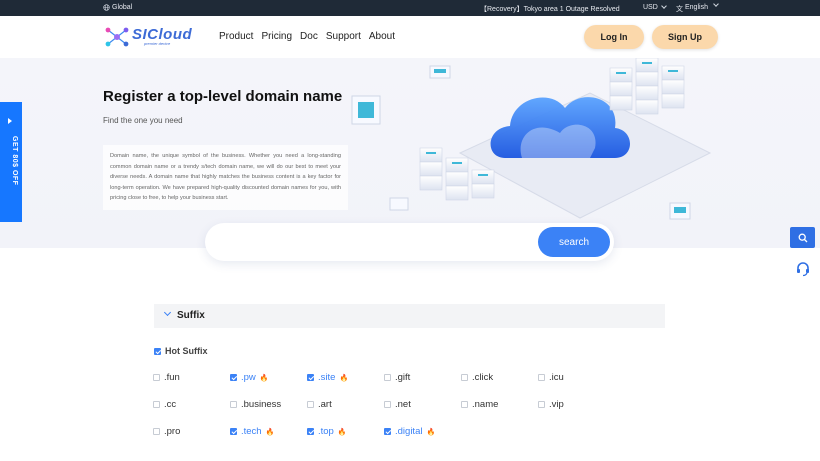 Image resolution: width=820 pixels, height=461 pixels. What do you see at coordinates (186, 351) in the screenshot?
I see `hot-suffix-label: Hot Suffix` at bounding box center [186, 351].